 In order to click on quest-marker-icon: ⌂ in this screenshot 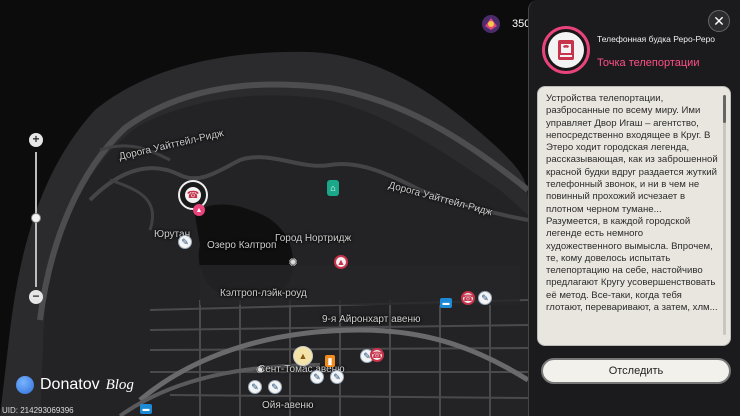, I will do `click(333, 188)`.